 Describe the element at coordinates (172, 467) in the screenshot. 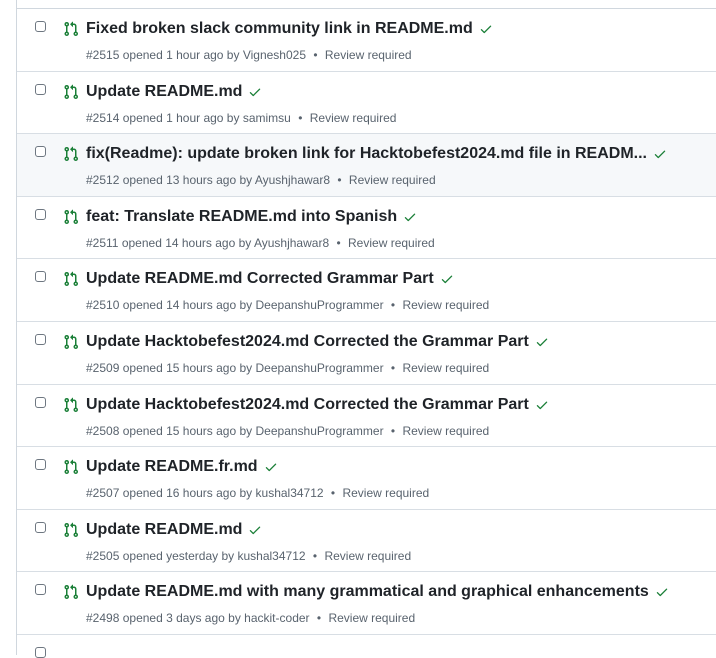

I see `pr-title-link: Update README.fr.md` at that location.